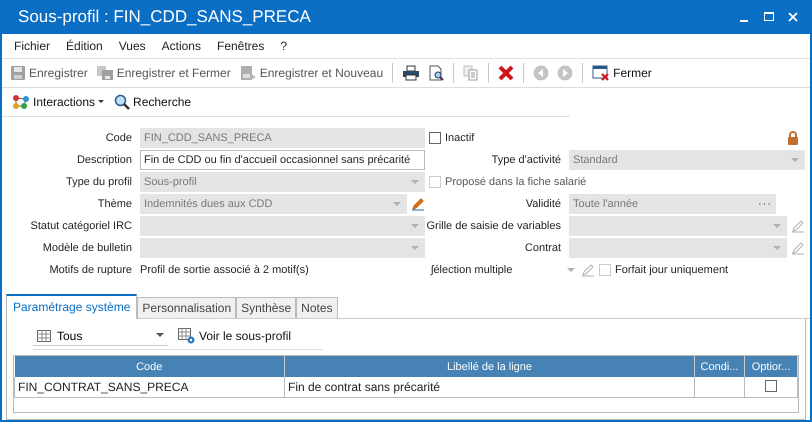 The height and width of the screenshot is (422, 812). Describe the element at coordinates (98, 182) in the screenshot. I see `field-label: Type du profil` at that location.